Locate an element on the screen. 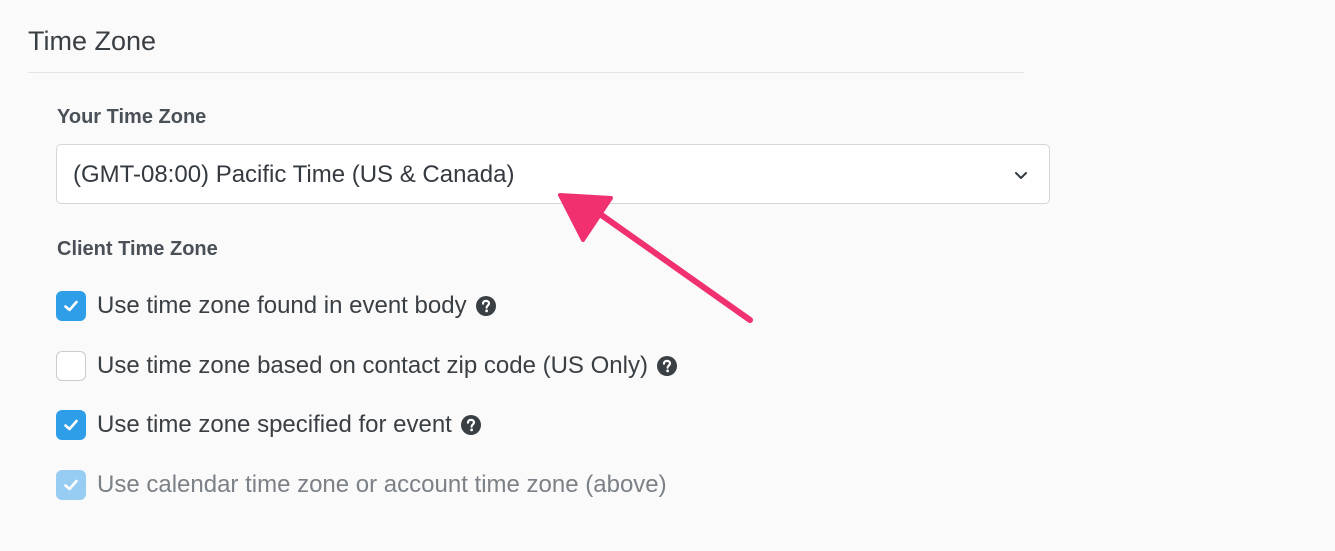 This screenshot has width=1335, height=551. option-event-body: Use time zone found in event body is located at coordinates (276, 306).